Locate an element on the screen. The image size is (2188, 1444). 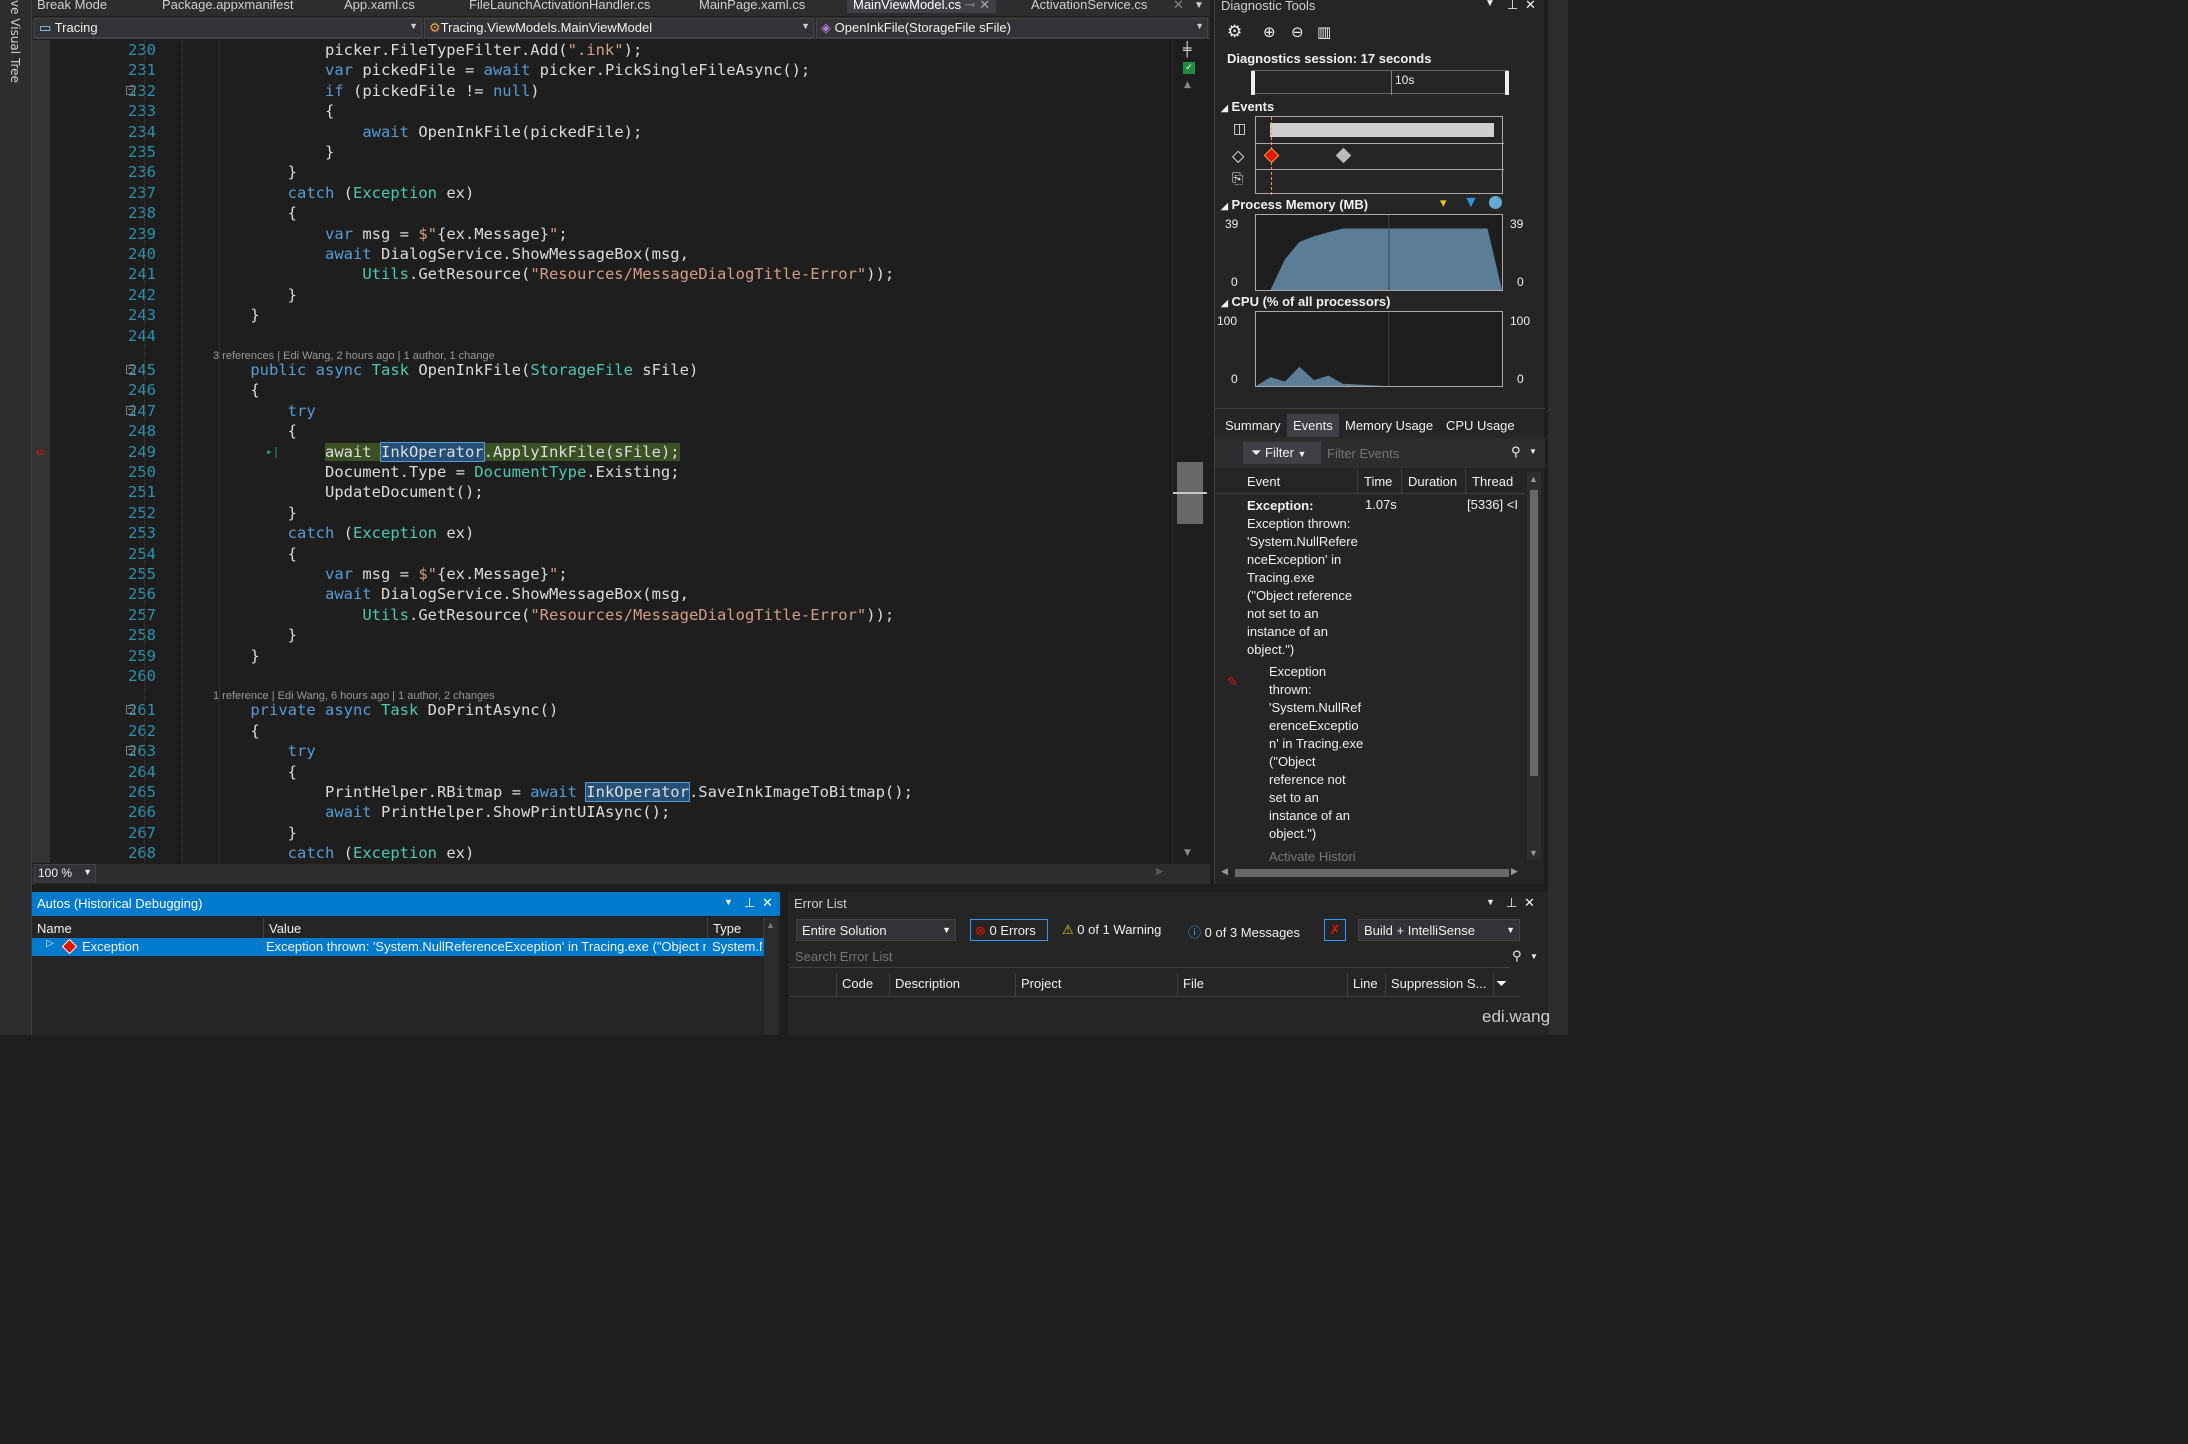
code-line: 268 catch (Exception ex) is located at coordinates (602, 853).